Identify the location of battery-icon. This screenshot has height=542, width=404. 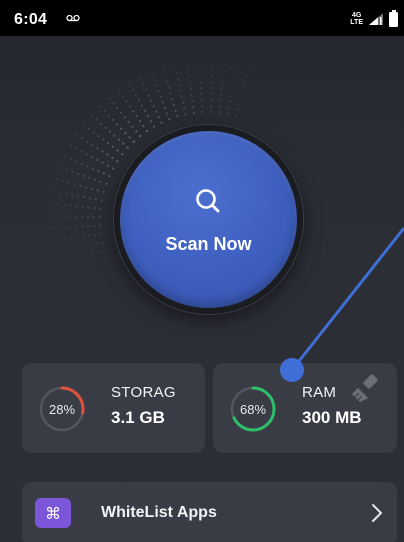
(393, 18).